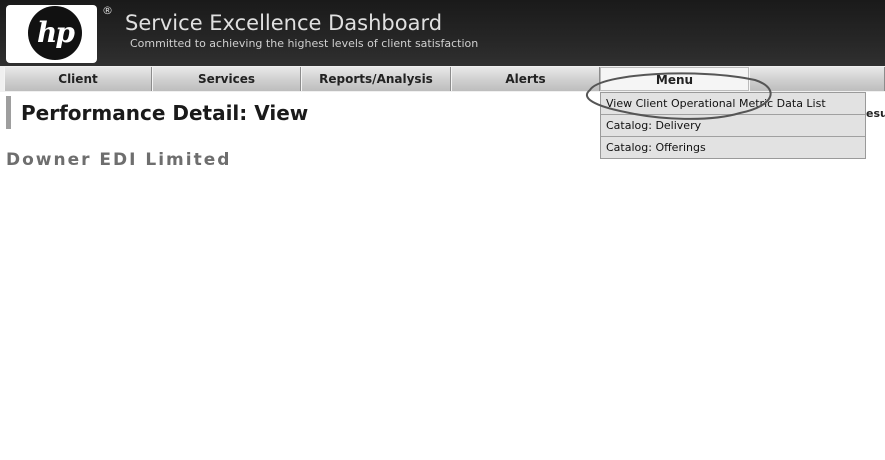 The width and height of the screenshot is (885, 460). I want to click on app-title: Service Excellence Dashboard, so click(284, 23).